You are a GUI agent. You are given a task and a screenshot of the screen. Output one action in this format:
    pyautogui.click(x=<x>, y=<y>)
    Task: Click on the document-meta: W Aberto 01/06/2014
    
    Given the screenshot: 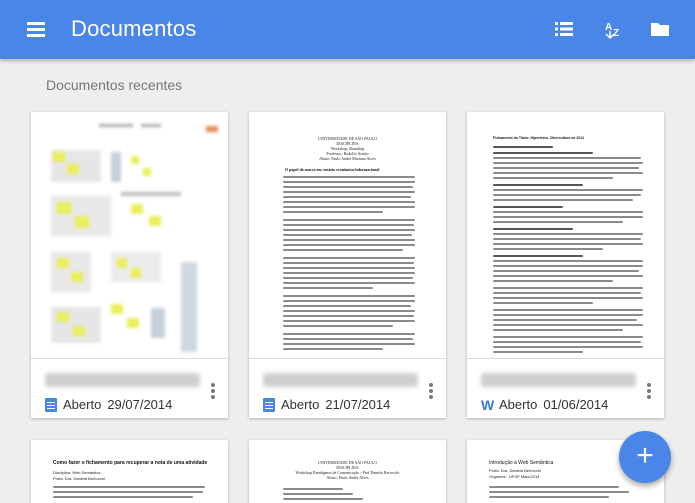 What is the action you would take?
    pyautogui.click(x=544, y=404)
    